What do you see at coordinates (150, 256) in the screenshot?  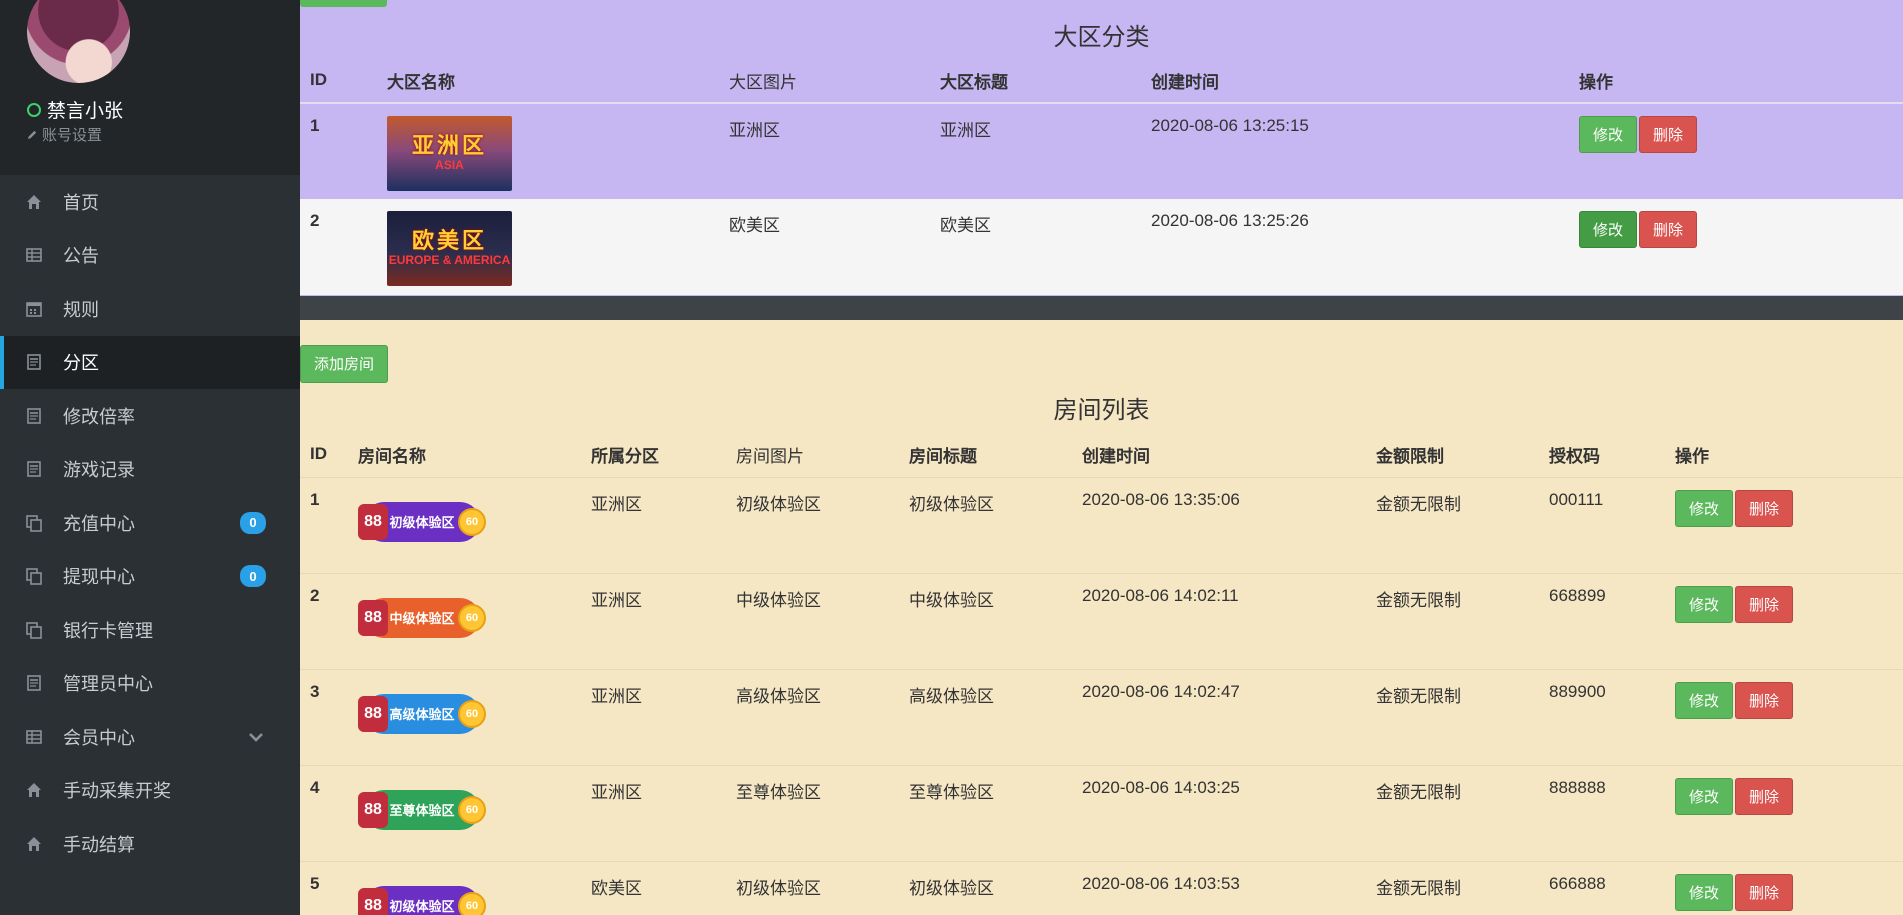 I see `sidebar-item-1: 公告` at bounding box center [150, 256].